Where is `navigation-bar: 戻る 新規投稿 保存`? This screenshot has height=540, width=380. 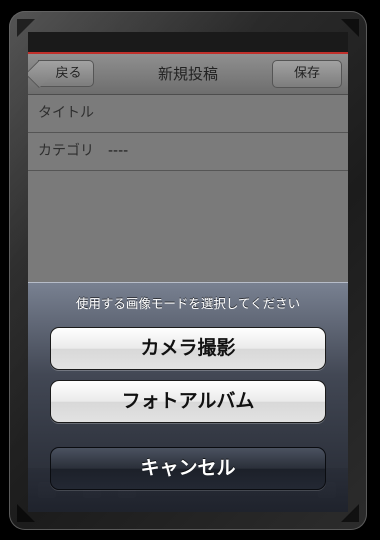 navigation-bar: 戻る 新規投稿 保存 is located at coordinates (188, 74).